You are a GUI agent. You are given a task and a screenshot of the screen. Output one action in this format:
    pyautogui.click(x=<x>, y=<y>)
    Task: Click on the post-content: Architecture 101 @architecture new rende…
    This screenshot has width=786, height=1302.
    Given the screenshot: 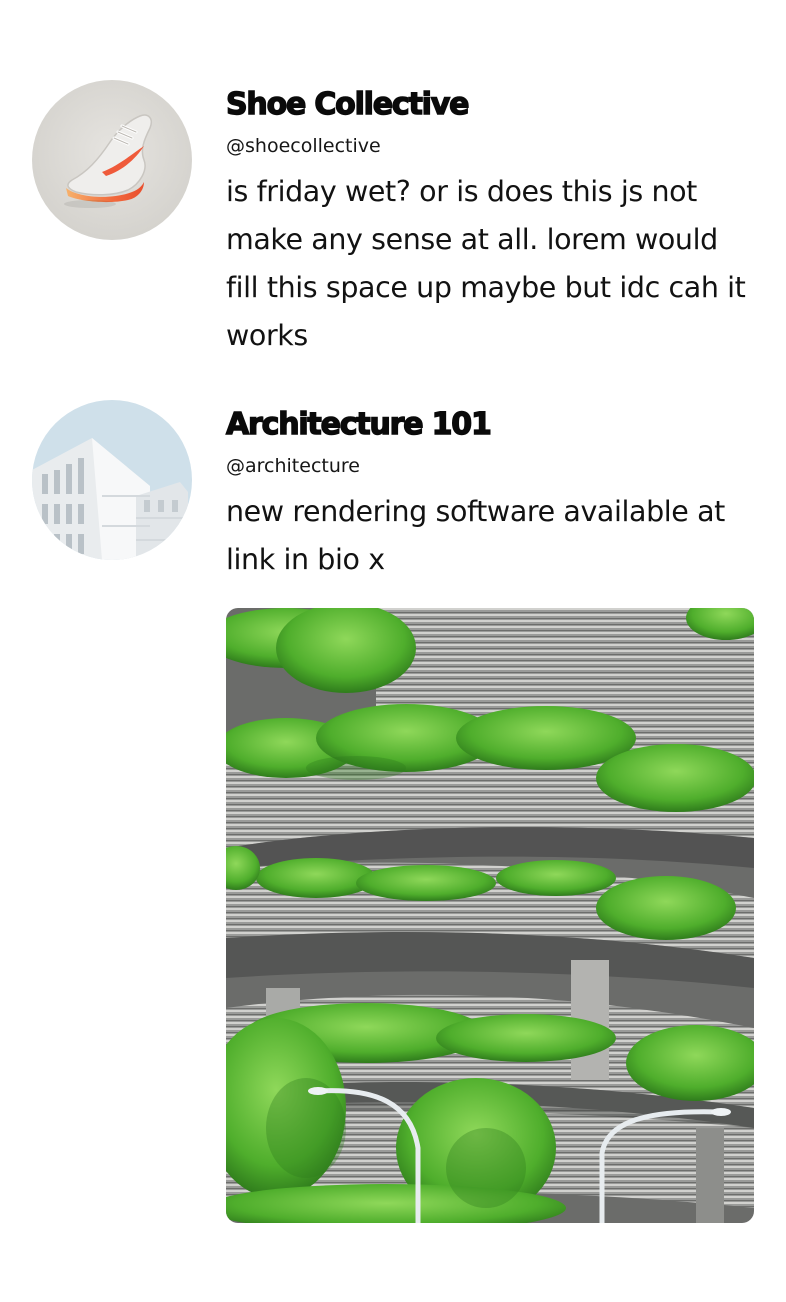 What is the action you would take?
    pyautogui.click(x=489, y=492)
    